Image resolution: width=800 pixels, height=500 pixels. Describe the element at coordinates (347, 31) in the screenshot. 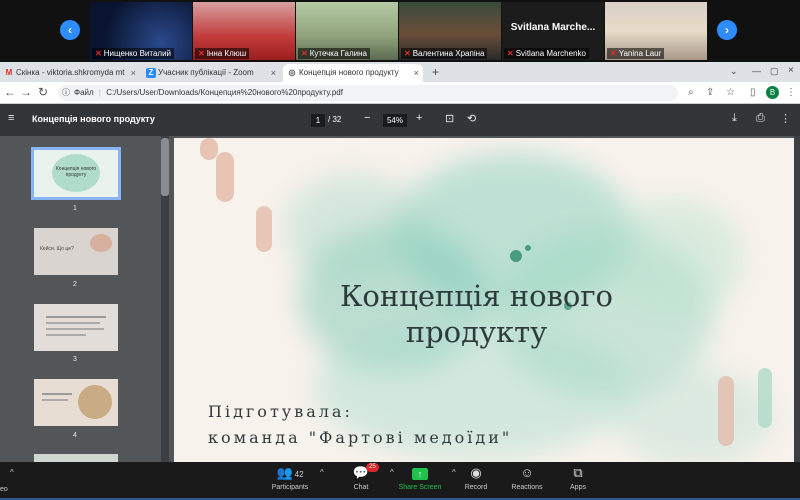

I see `participant-tile: ✕ Кутечка Галина` at that location.